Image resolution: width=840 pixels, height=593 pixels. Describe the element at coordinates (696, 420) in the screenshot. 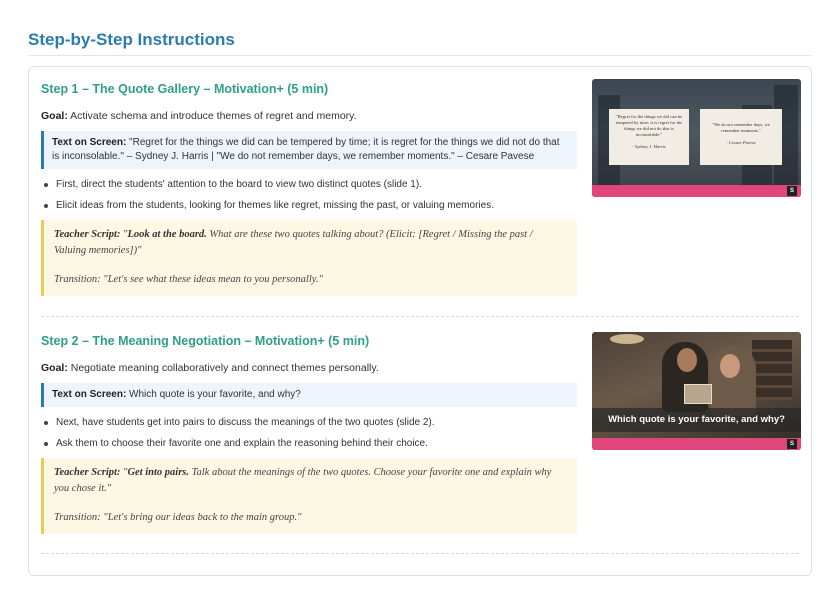

I see `slide-caption: Which quote is your favorite, and why?` at that location.